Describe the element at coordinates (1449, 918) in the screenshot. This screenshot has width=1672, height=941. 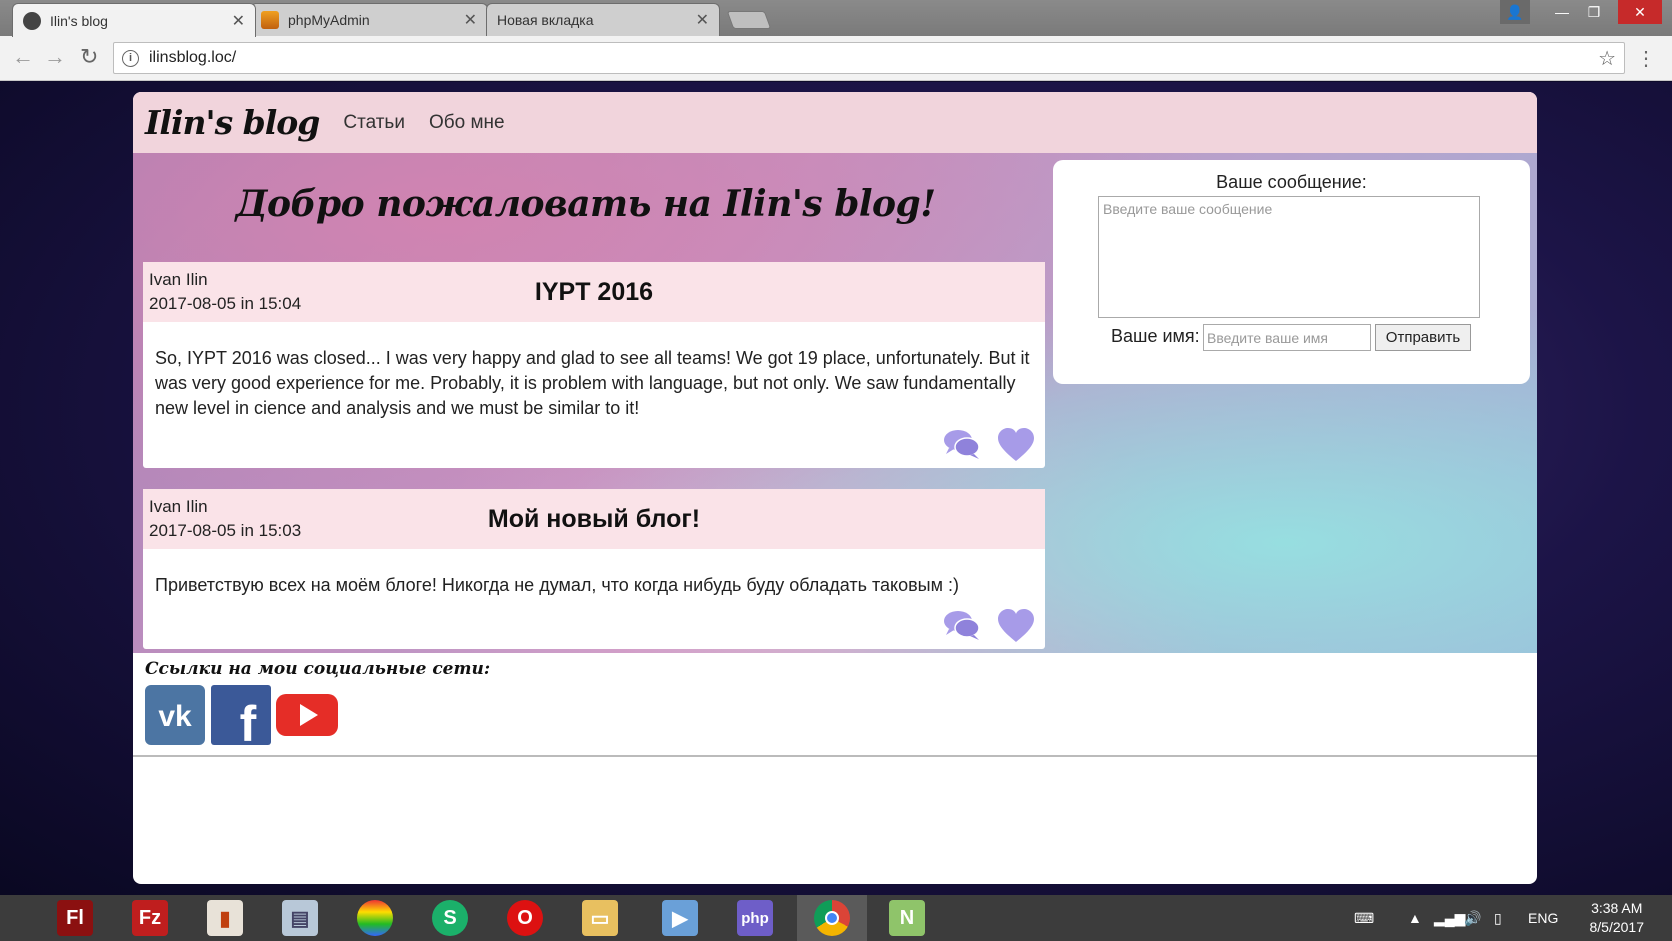
I see `network-icon: ▂▄▆` at that location.